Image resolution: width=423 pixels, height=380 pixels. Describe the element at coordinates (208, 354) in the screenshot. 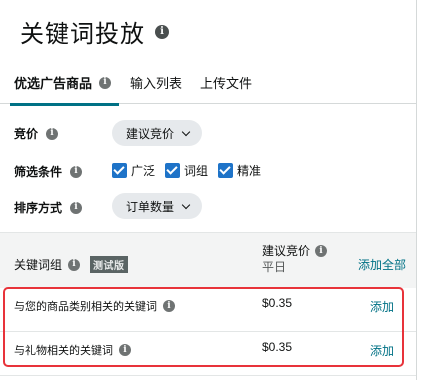

I see `table-row: 与礼物相关的关键词 i $0.35 添加` at that location.